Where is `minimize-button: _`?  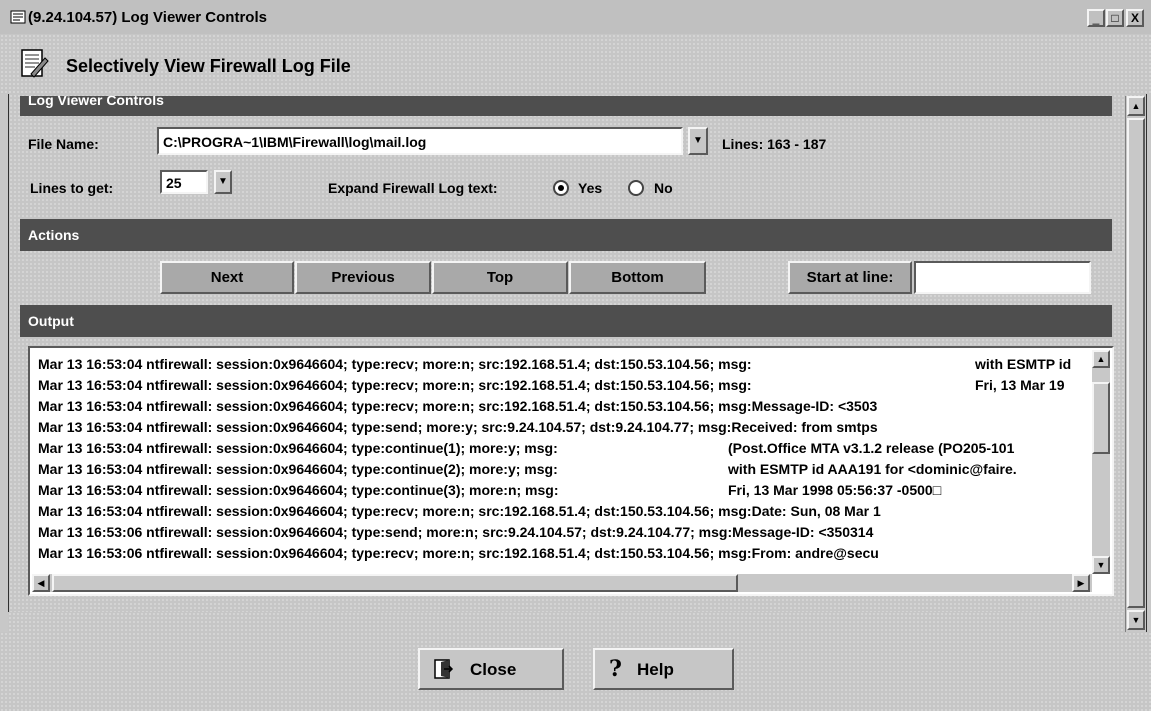 minimize-button: _ is located at coordinates (1096, 18).